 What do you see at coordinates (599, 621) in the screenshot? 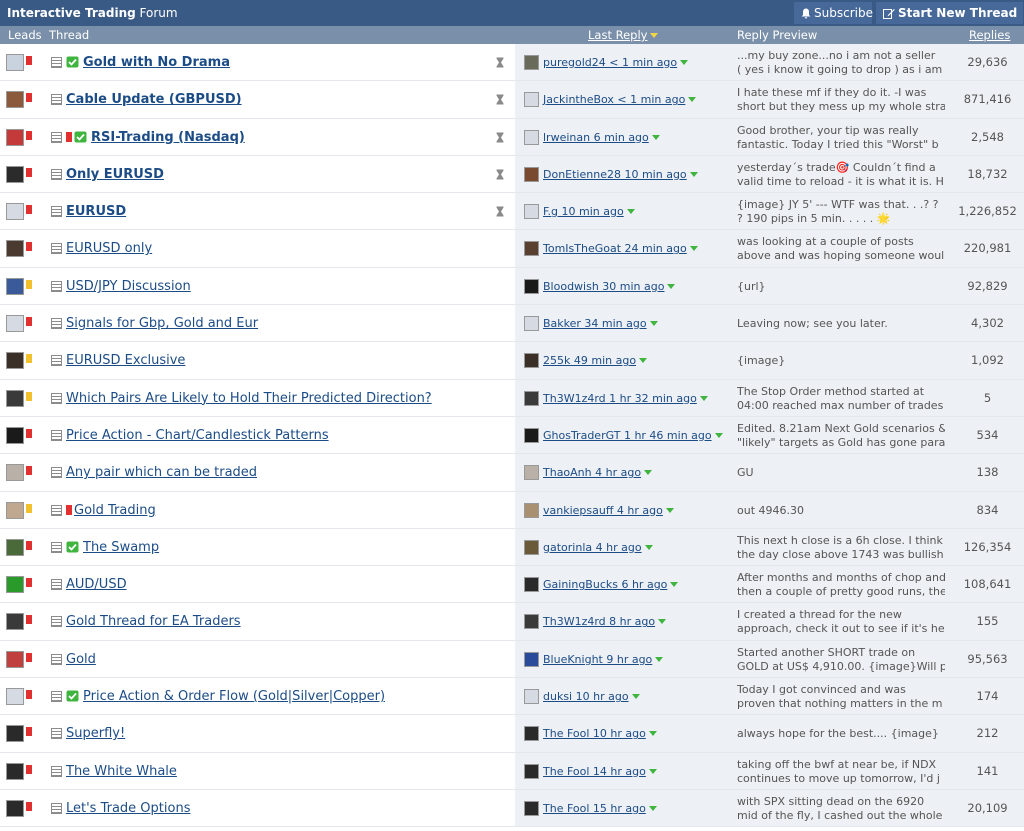
I see `last-reply-link: Th3W1z4rd 8 hr ago` at bounding box center [599, 621].